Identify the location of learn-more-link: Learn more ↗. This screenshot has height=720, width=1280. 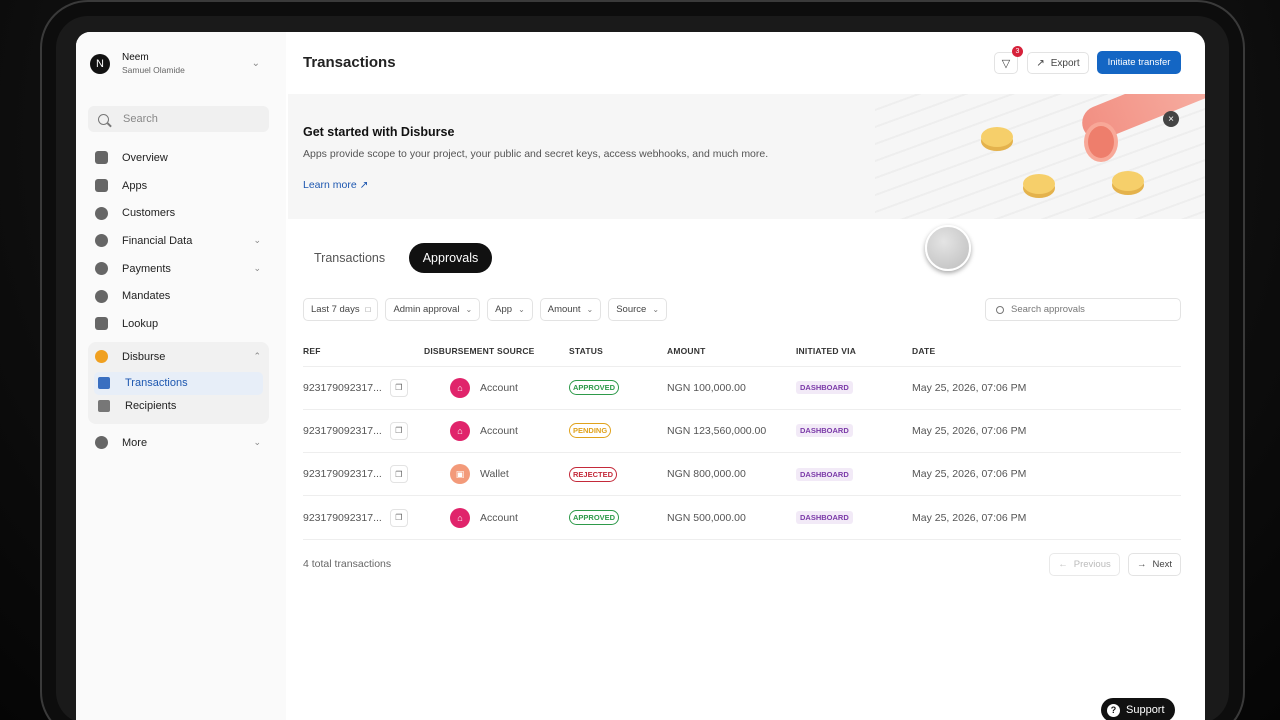
(335, 185).